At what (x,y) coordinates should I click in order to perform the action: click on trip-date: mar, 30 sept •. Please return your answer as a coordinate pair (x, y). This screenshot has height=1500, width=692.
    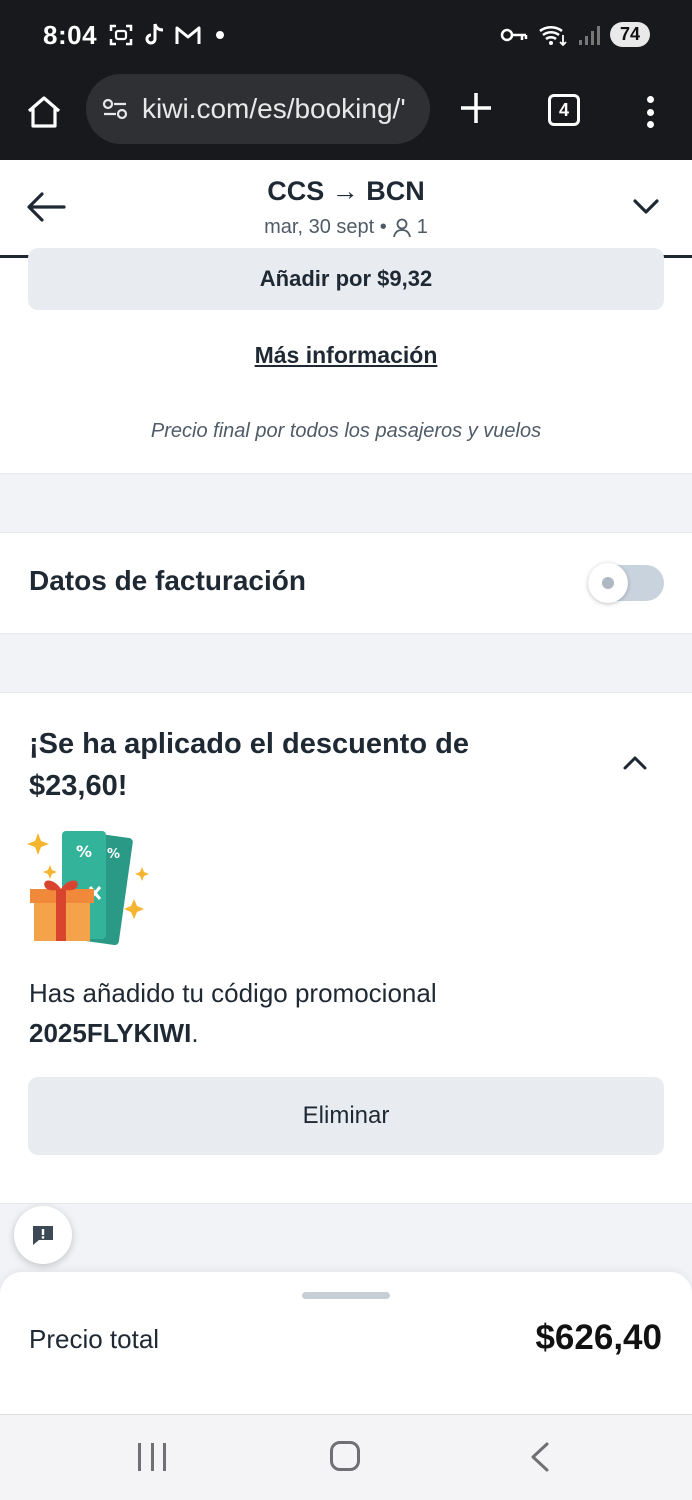
    Looking at the image, I should click on (325, 227).